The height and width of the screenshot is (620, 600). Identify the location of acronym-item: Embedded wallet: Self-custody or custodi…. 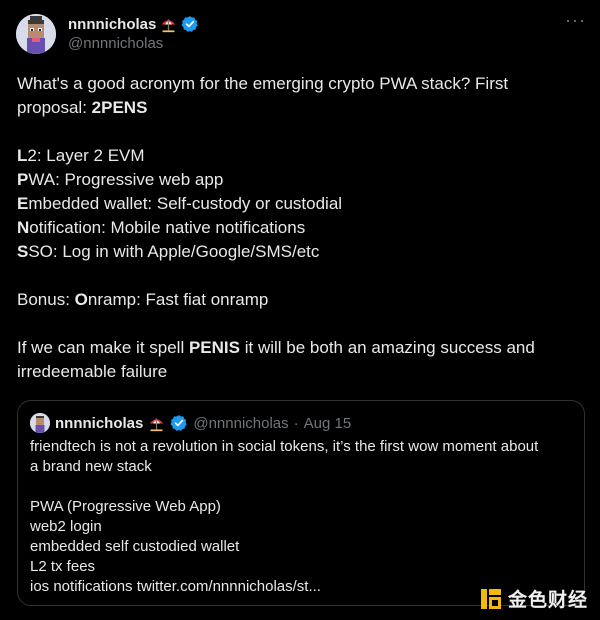
(300, 204).